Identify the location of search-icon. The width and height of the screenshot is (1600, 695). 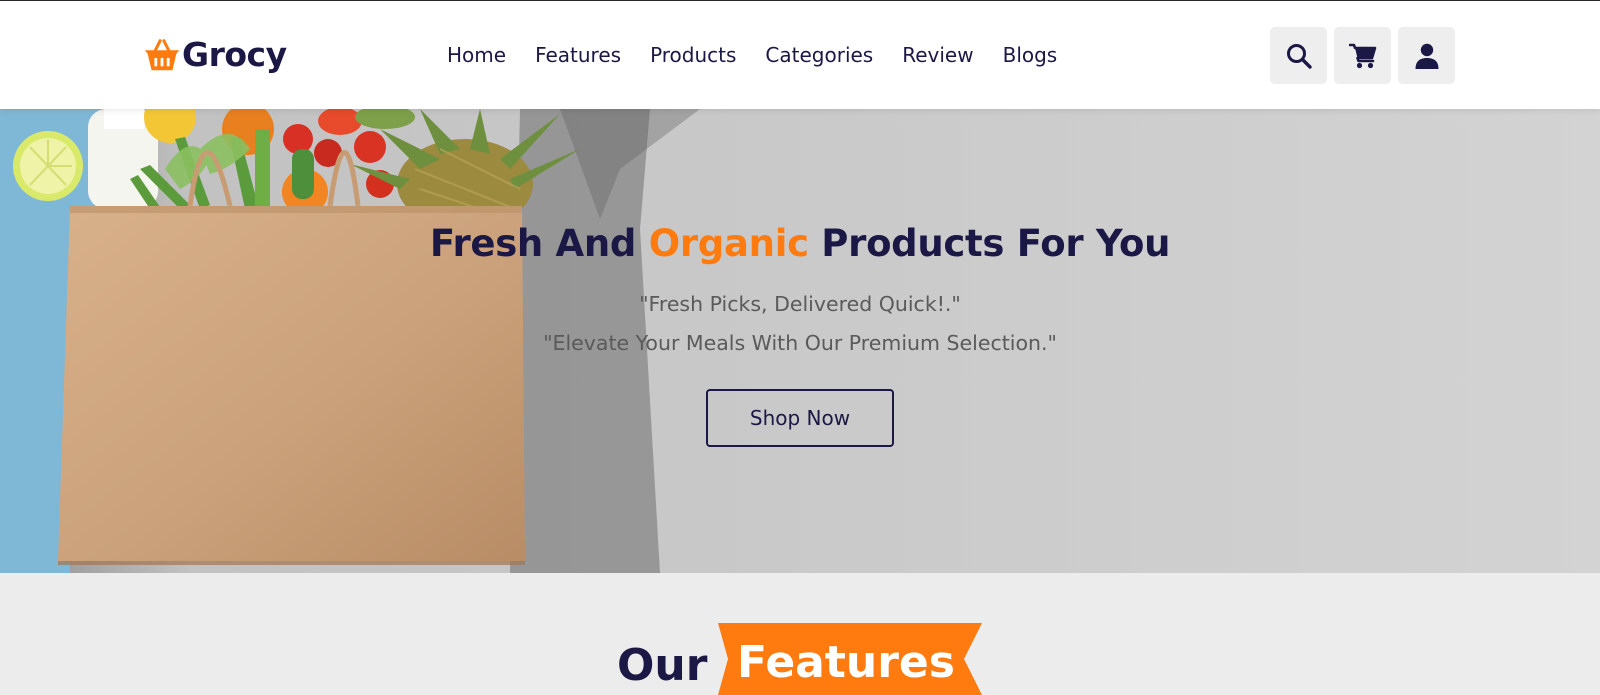
(1299, 56).